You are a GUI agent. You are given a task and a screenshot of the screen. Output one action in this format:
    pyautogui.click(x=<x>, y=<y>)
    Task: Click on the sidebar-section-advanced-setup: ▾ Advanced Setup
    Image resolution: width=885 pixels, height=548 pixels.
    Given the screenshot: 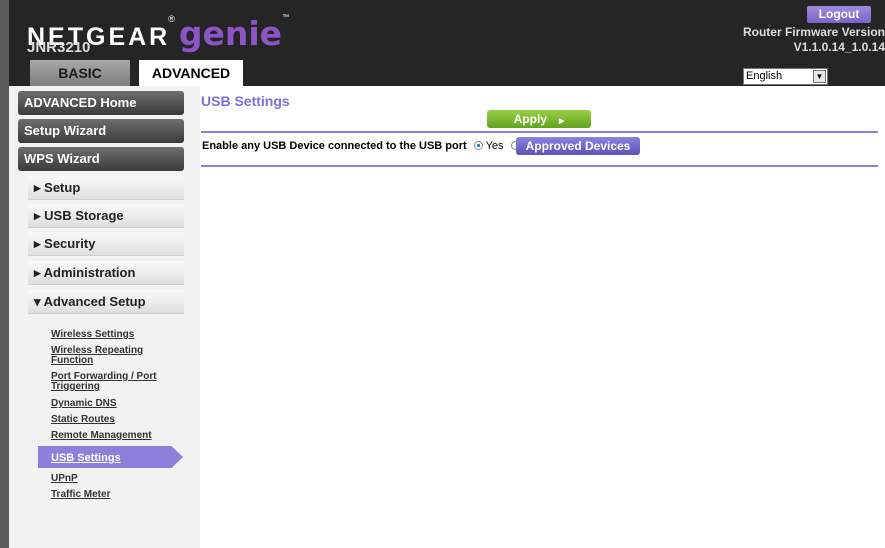 What is the action you would take?
    pyautogui.click(x=106, y=302)
    